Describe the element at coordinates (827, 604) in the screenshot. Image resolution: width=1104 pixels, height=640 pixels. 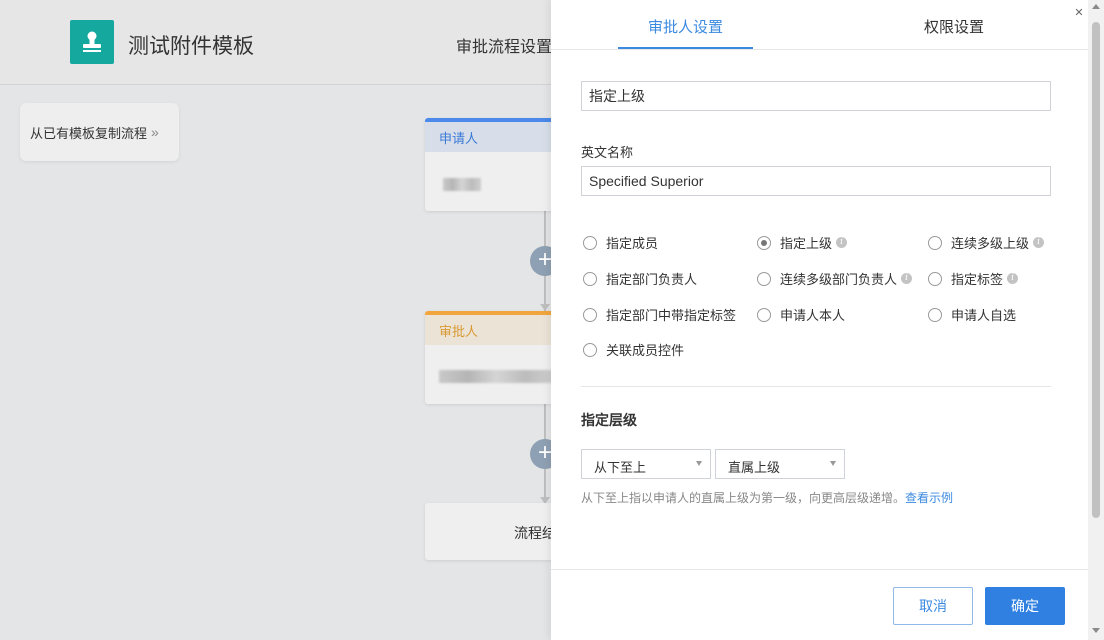
I see `panel-footer: 取消 确定` at that location.